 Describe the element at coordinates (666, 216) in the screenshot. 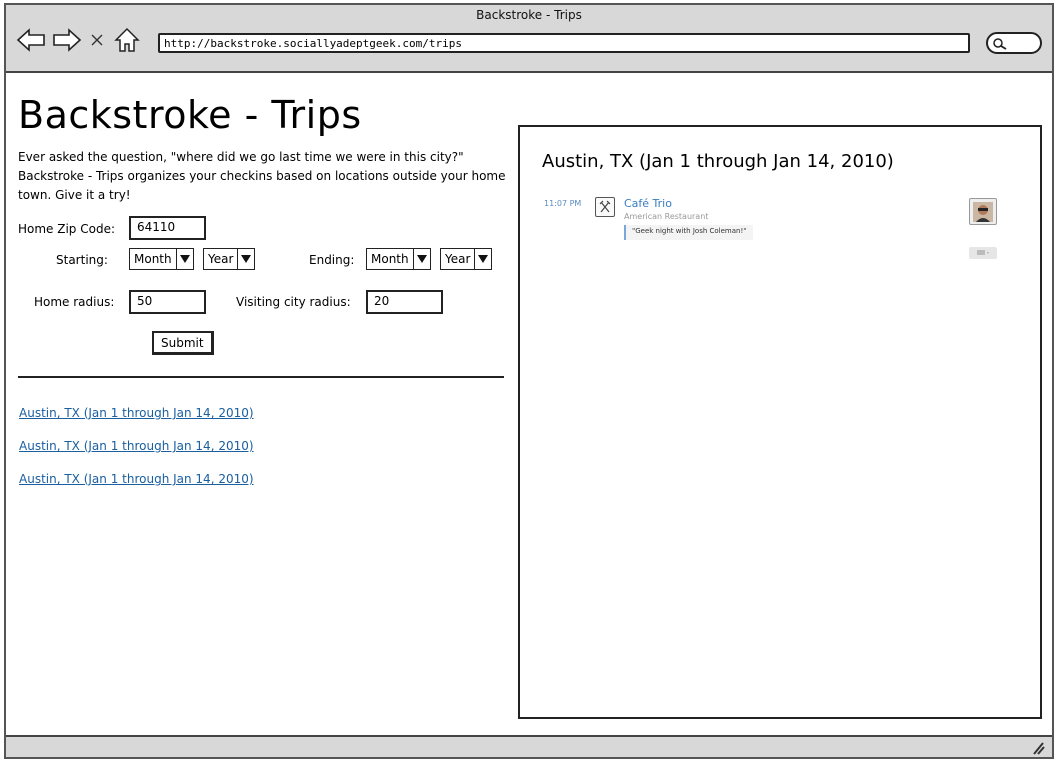

I see `checkin-category: American Restaurant` at that location.